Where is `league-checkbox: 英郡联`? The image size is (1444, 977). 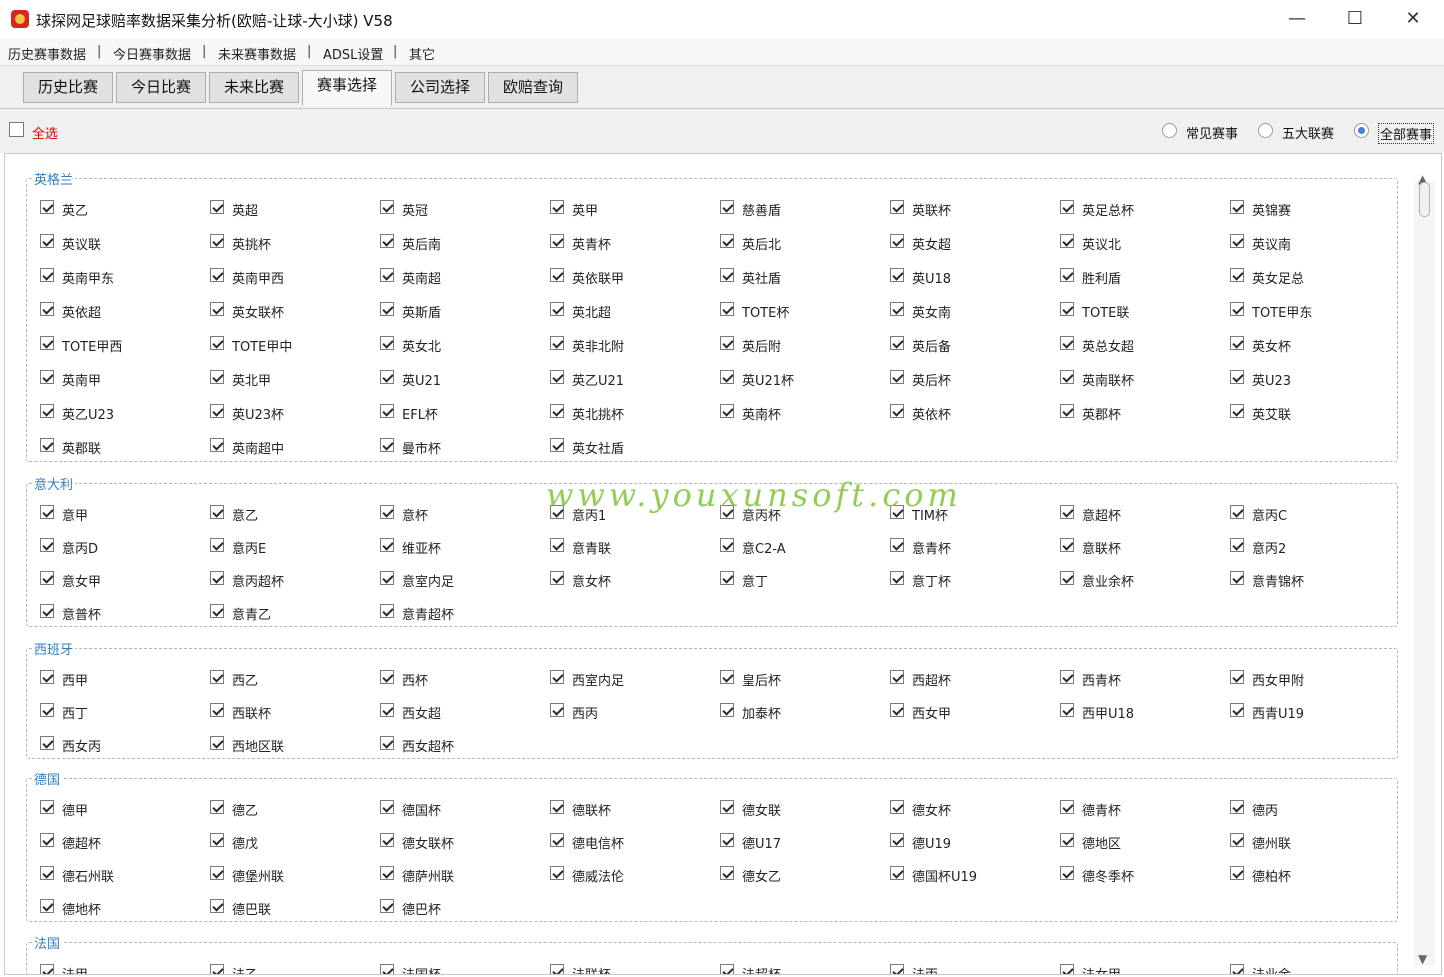
league-checkbox: 英郡联 is located at coordinates (112, 446).